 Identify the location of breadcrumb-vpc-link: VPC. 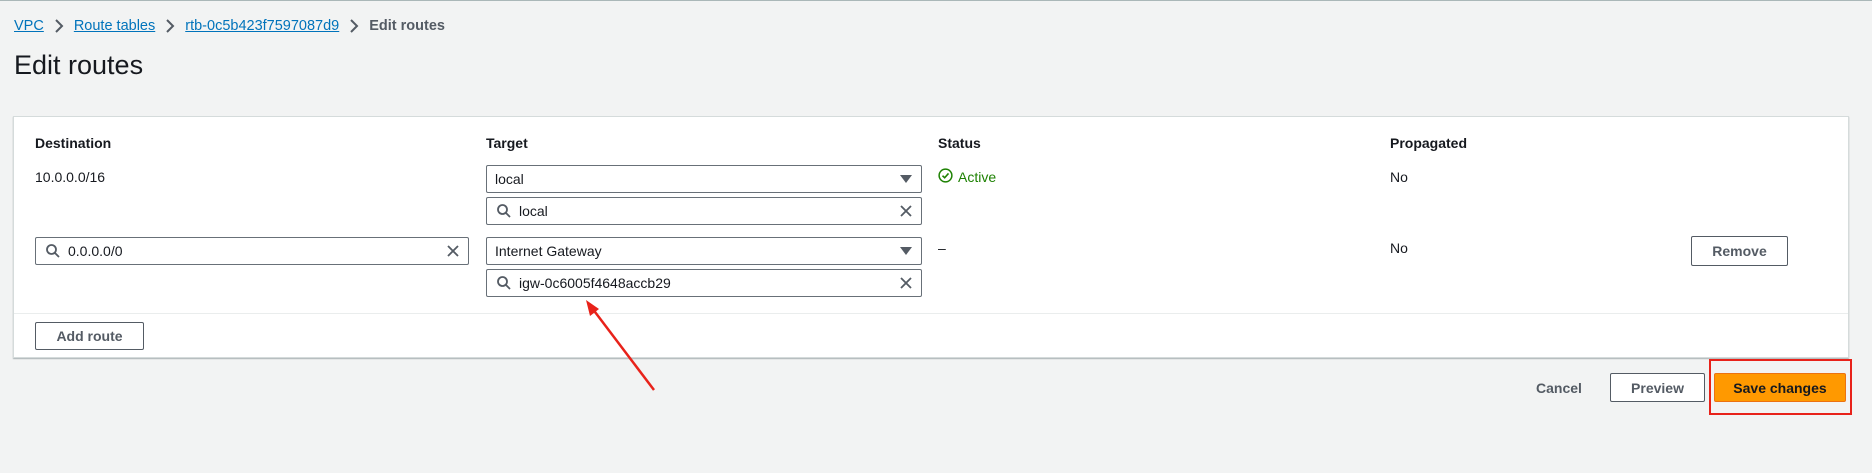
(29, 26).